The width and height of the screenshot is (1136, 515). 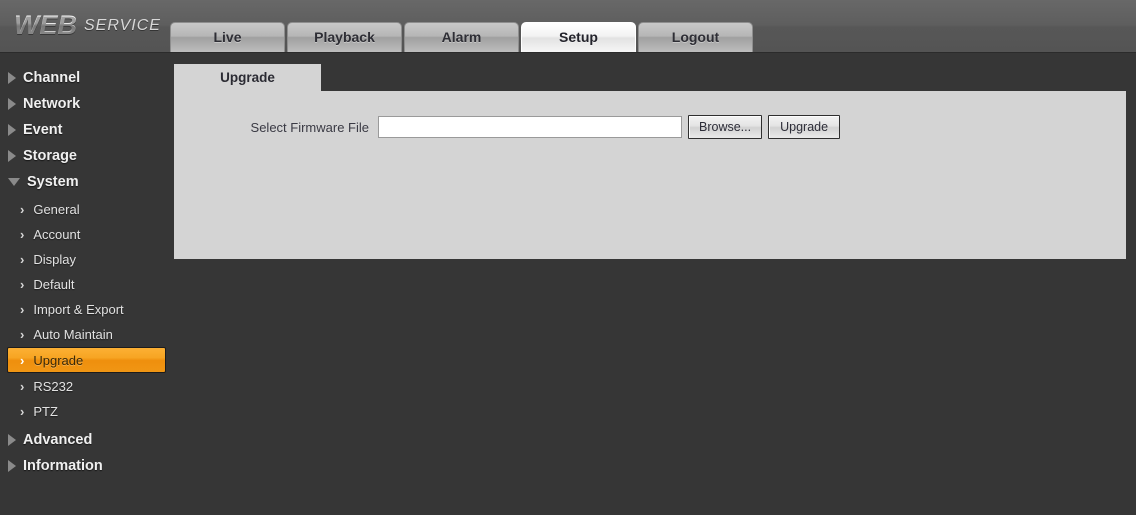 What do you see at coordinates (461, 37) in the screenshot?
I see `tab-alarm: Alarm` at bounding box center [461, 37].